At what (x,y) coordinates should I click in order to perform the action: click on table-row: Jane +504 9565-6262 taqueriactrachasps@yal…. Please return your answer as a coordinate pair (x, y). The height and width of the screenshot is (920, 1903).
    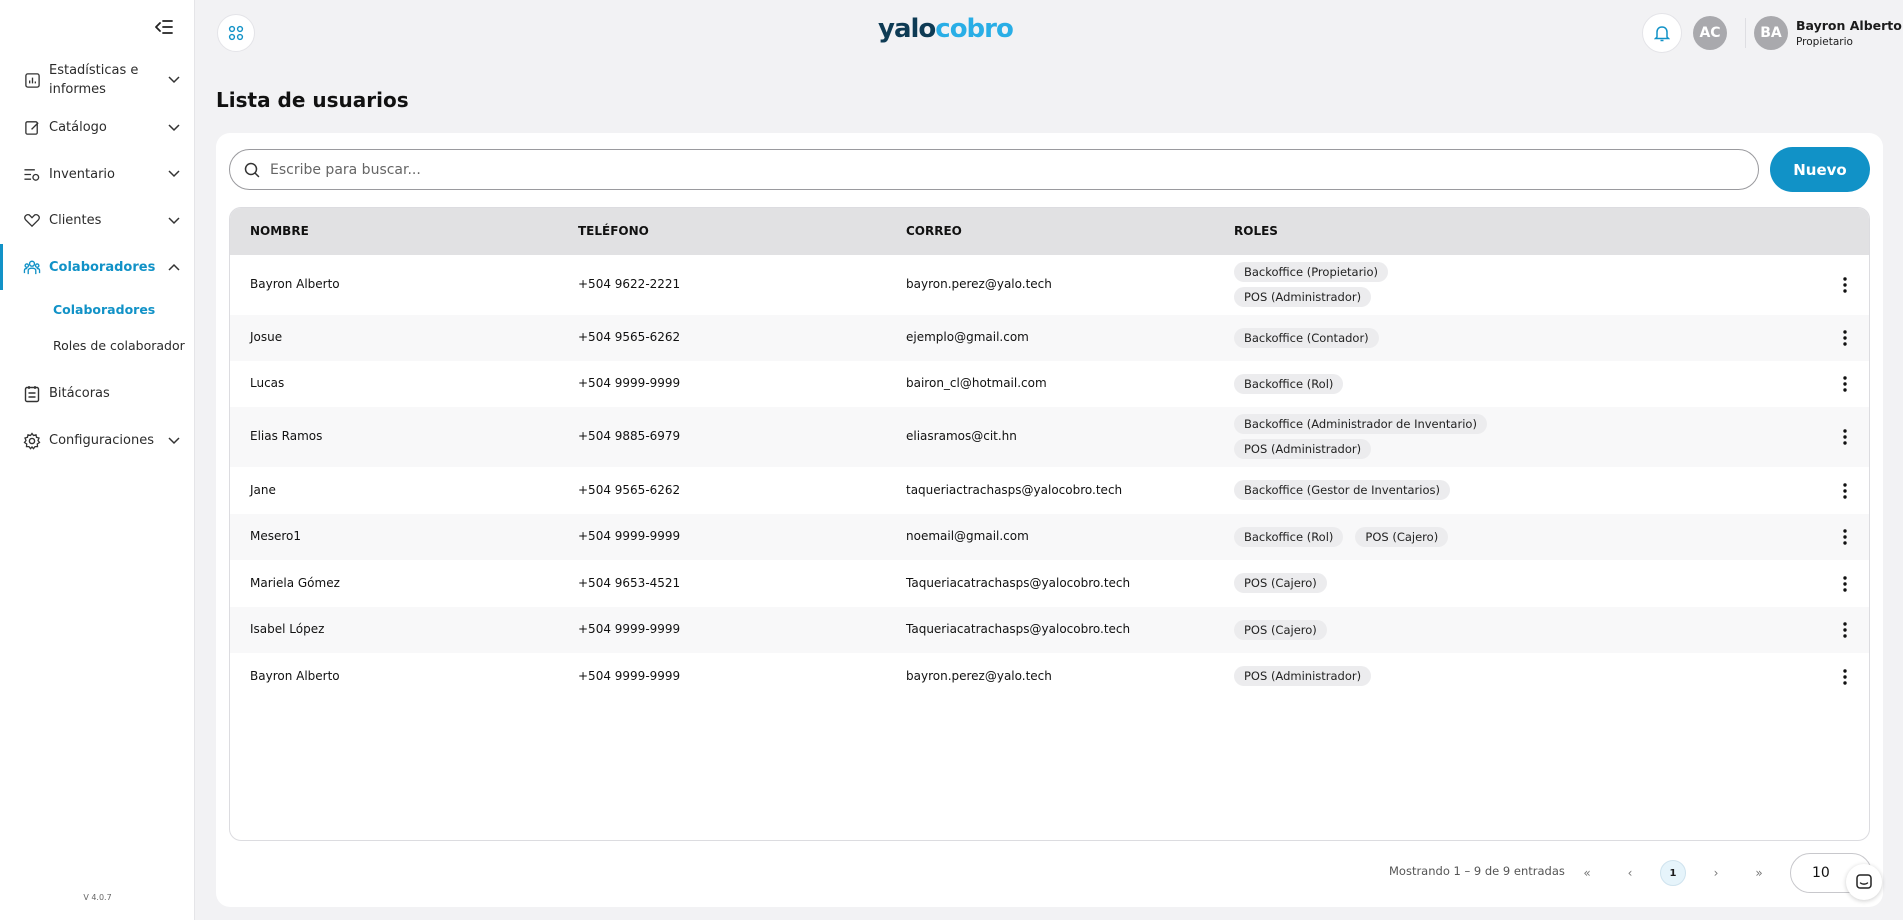
    Looking at the image, I should click on (1049, 490).